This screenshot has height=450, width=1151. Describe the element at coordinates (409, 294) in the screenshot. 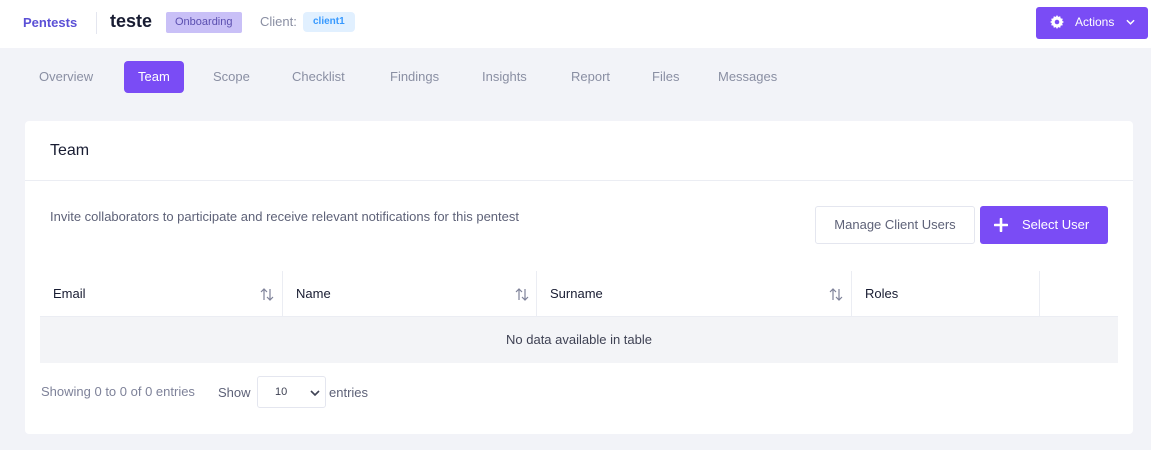

I see `column-header-name: Name` at that location.